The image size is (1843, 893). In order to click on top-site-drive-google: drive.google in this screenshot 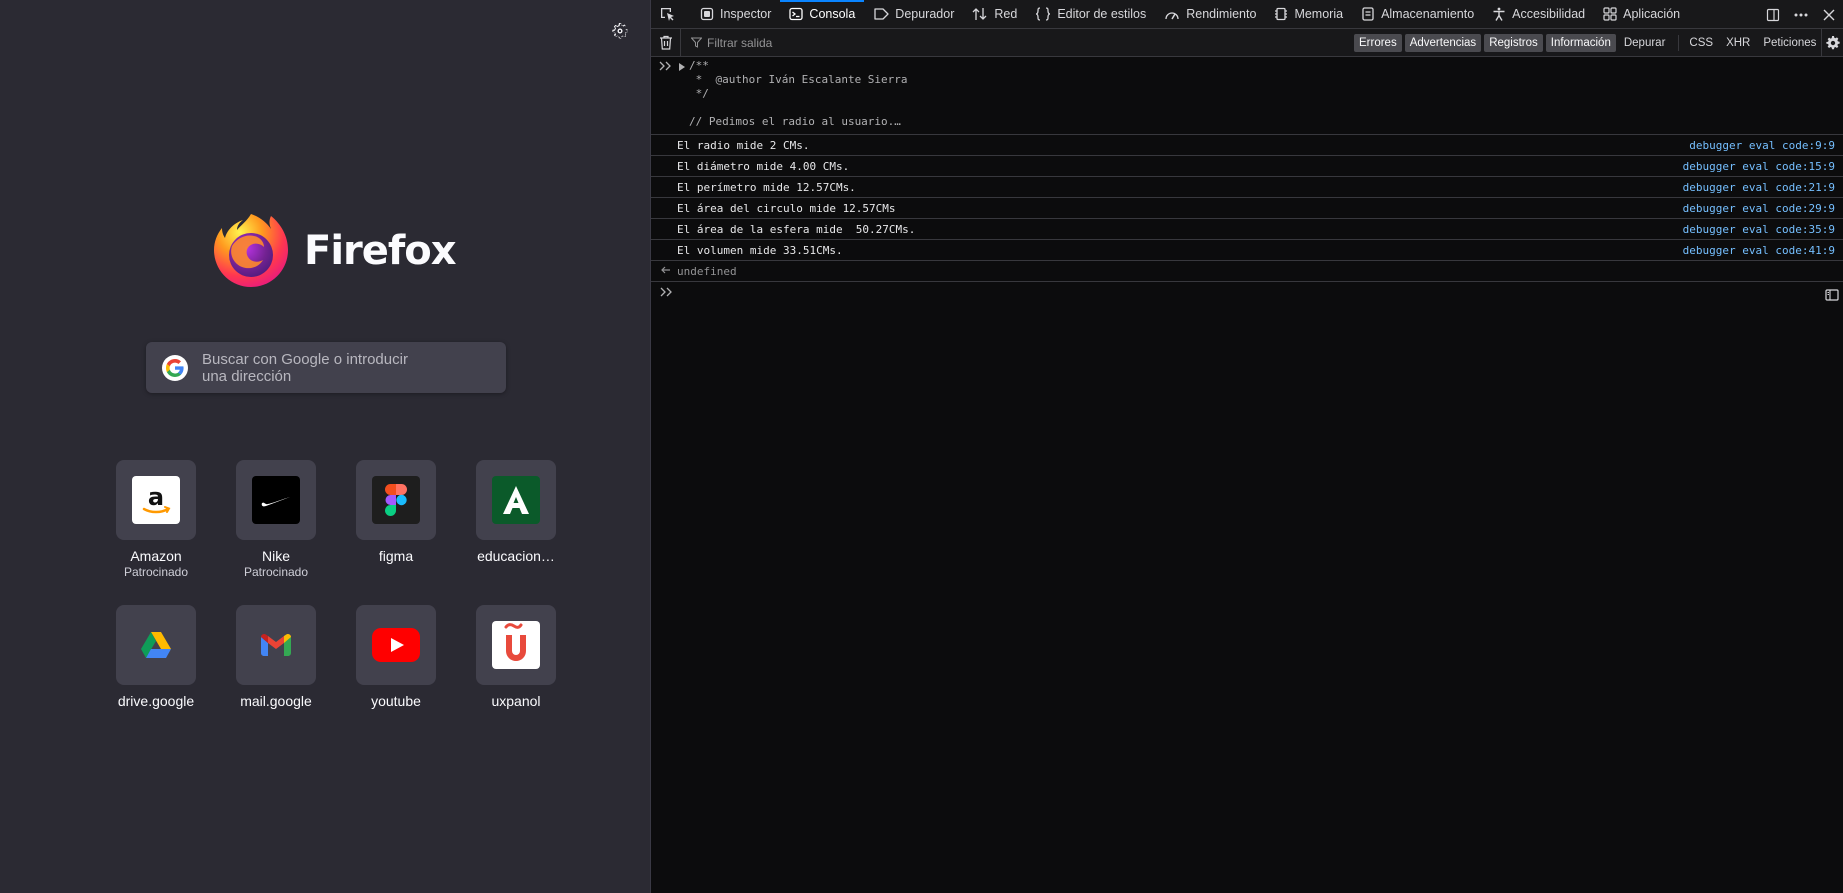, I will do `click(156, 657)`.